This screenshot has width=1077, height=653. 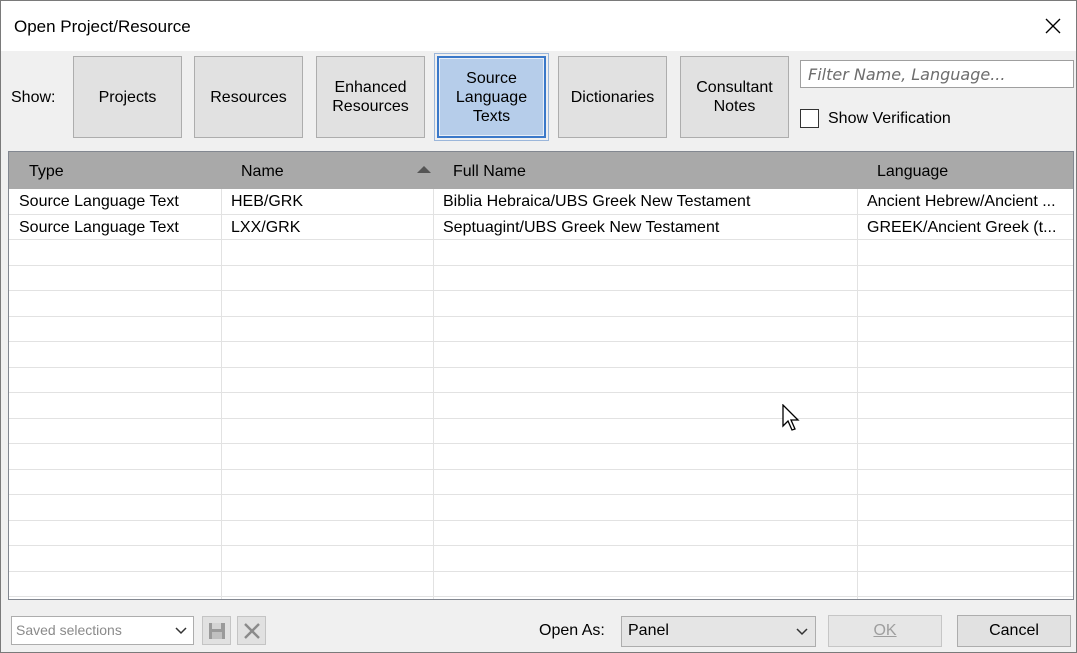 What do you see at coordinates (645, 170) in the screenshot?
I see `column-header-full-name: Full Name` at bounding box center [645, 170].